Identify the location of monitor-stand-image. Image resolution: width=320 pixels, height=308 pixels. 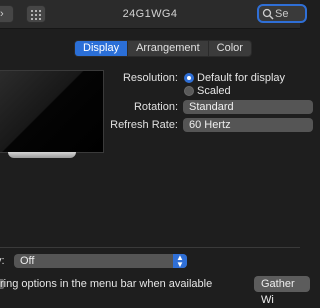
(42, 155).